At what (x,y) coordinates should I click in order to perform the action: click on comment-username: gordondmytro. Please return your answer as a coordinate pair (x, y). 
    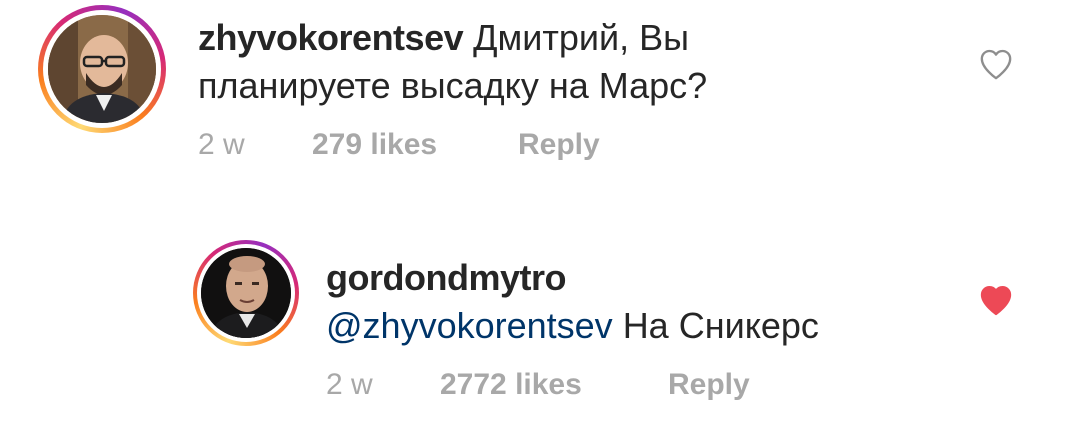
    Looking at the image, I should click on (446, 277).